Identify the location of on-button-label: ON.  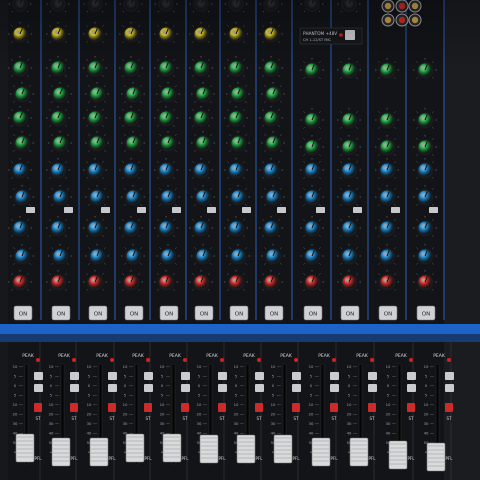
(169, 315).